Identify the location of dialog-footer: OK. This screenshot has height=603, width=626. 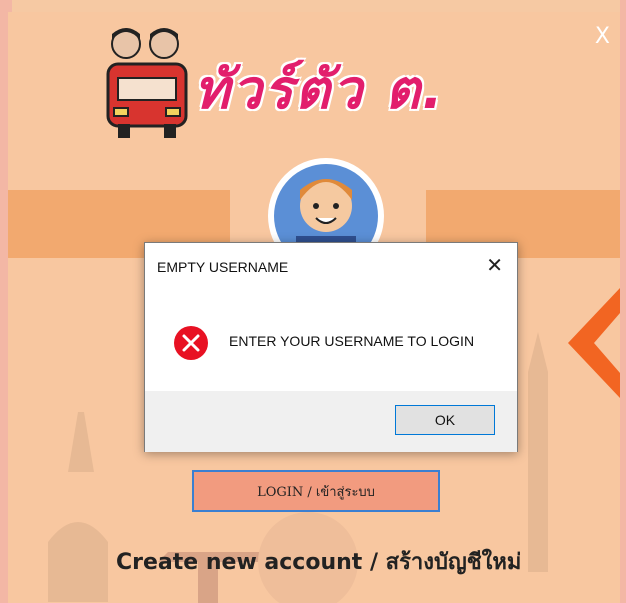
(331, 421).